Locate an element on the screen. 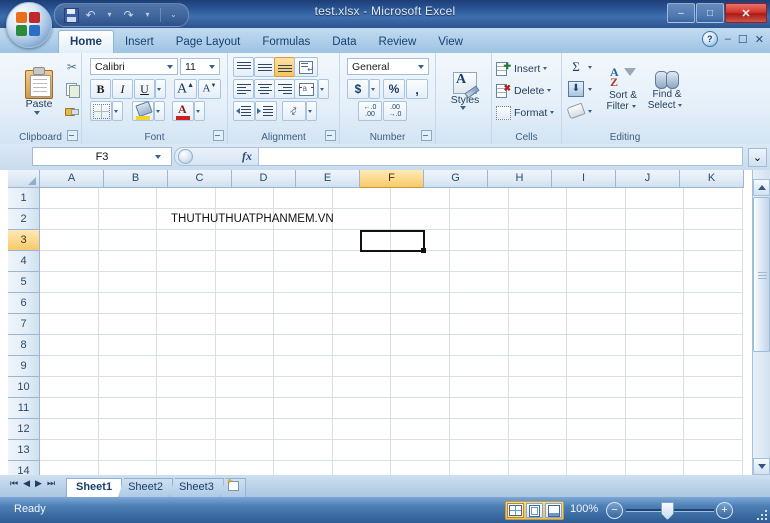  select-all-icon is located at coordinates (24, 179).